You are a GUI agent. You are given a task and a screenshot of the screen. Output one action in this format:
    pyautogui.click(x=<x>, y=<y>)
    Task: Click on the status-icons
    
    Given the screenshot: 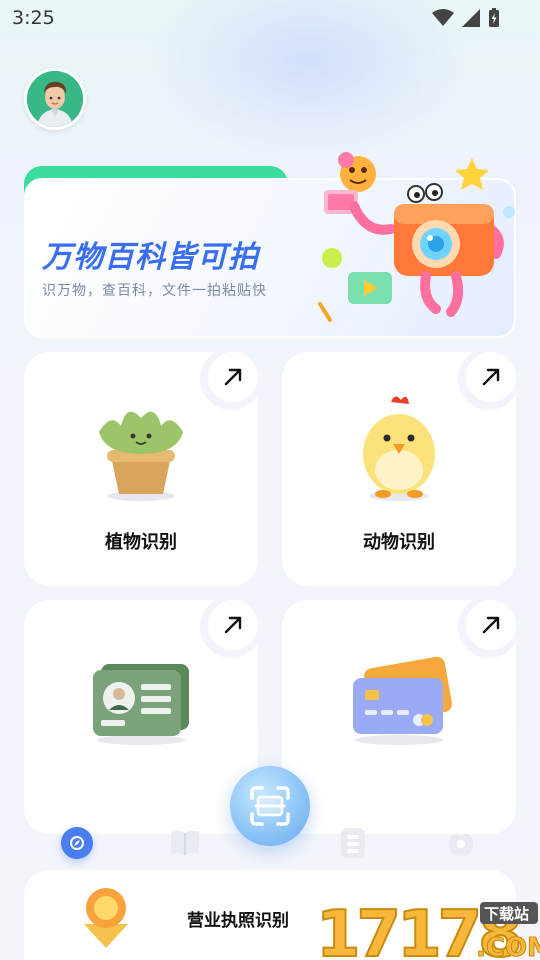 What is the action you would take?
    pyautogui.click(x=466, y=18)
    